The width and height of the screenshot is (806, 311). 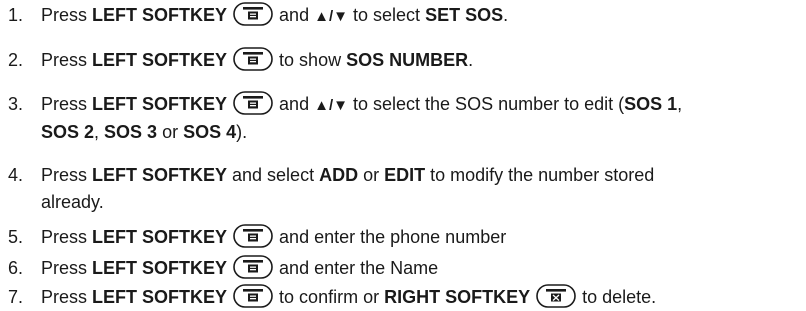 I want to click on step-number: 7., so click(x=16, y=297).